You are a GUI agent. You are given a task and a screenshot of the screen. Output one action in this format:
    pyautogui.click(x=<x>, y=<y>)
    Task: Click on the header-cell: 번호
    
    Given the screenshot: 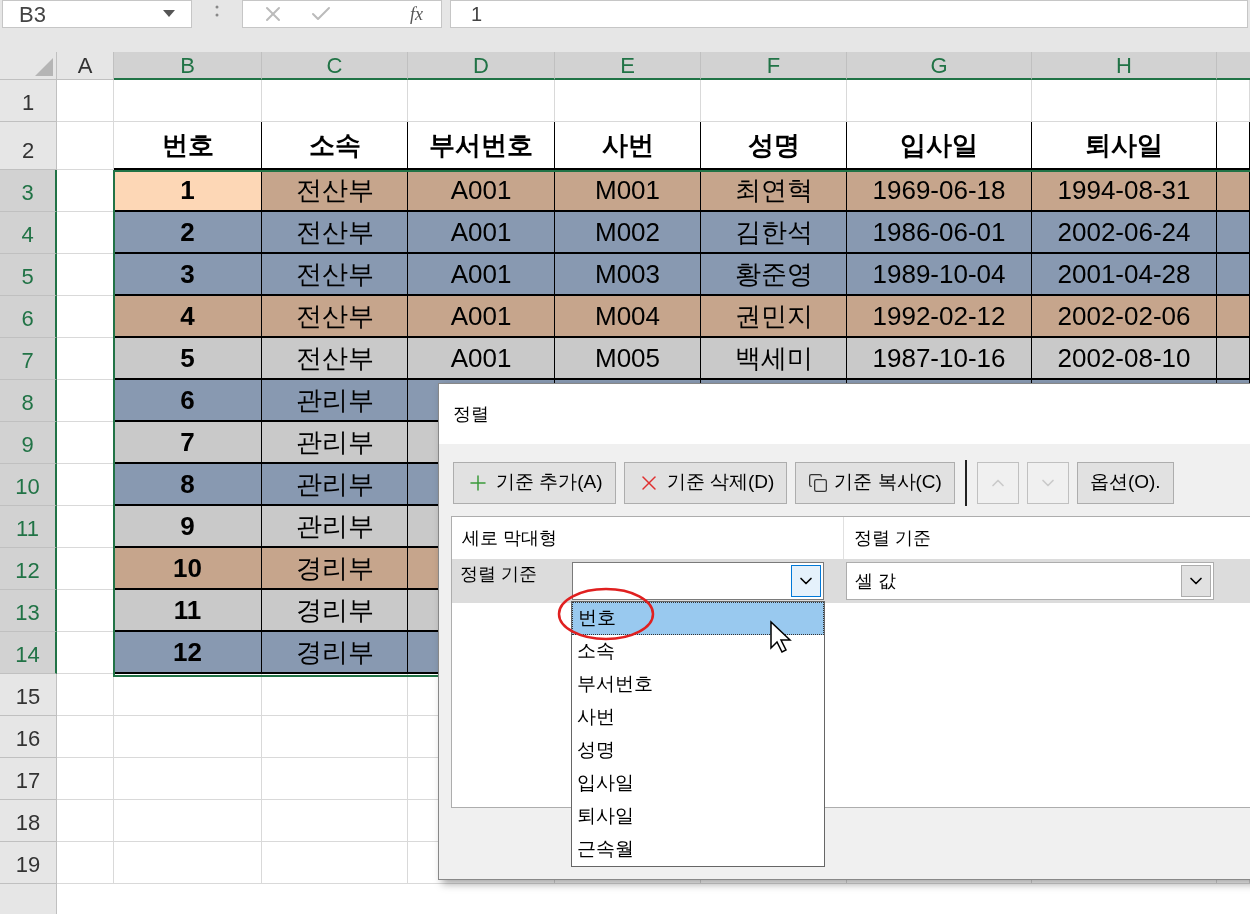 What is the action you would take?
    pyautogui.click(x=188, y=146)
    